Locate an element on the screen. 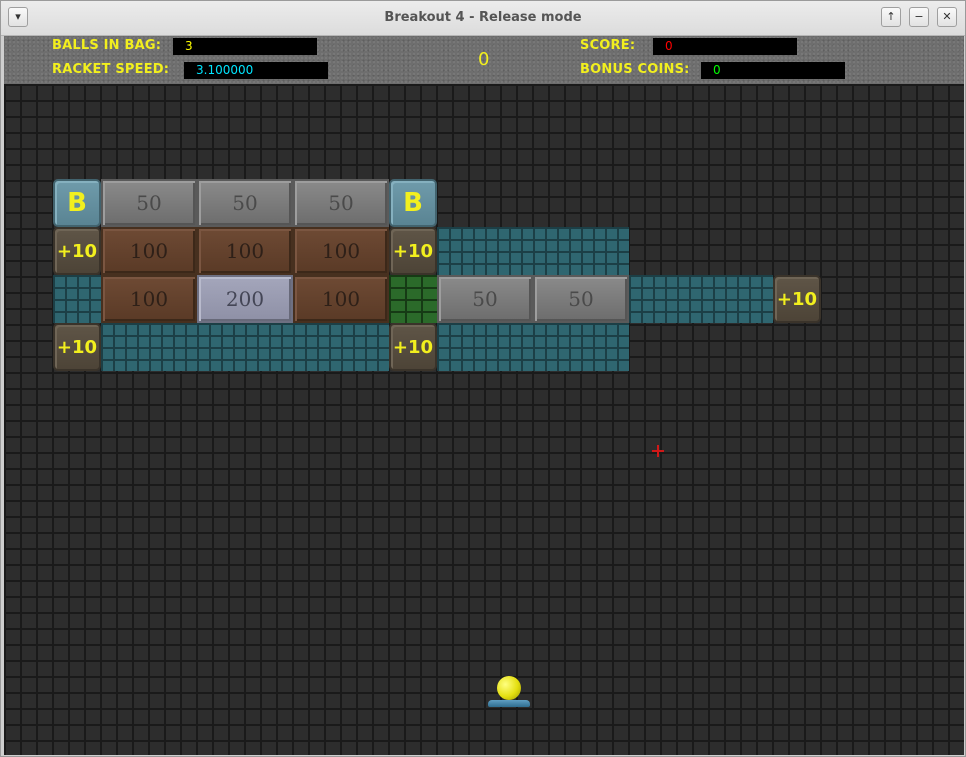 Image resolution: width=966 pixels, height=757 pixels. close-icon: ✕ is located at coordinates (947, 16).